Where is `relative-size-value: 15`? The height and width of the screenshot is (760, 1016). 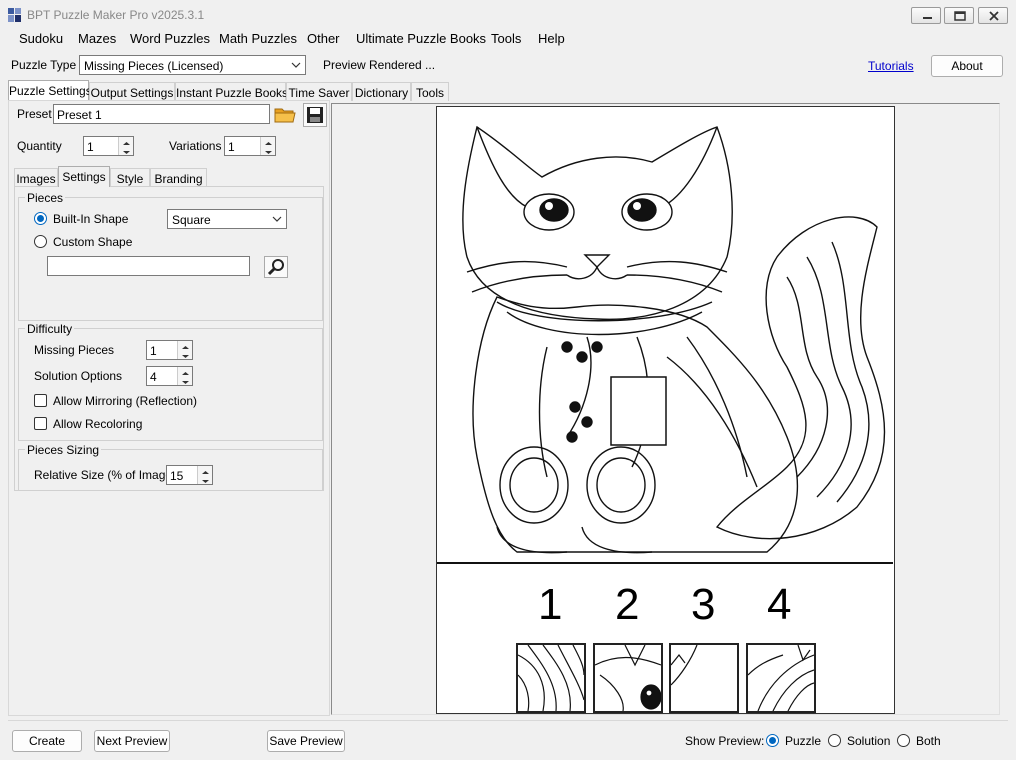
relative-size-value: 15 is located at coordinates (177, 476).